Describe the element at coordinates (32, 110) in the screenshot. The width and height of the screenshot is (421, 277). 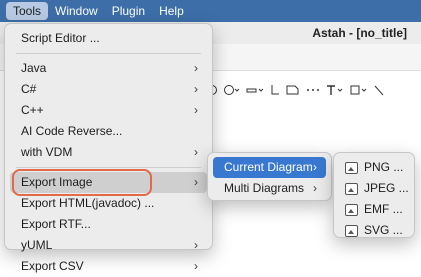
I see `menu-item-label: C++` at that location.